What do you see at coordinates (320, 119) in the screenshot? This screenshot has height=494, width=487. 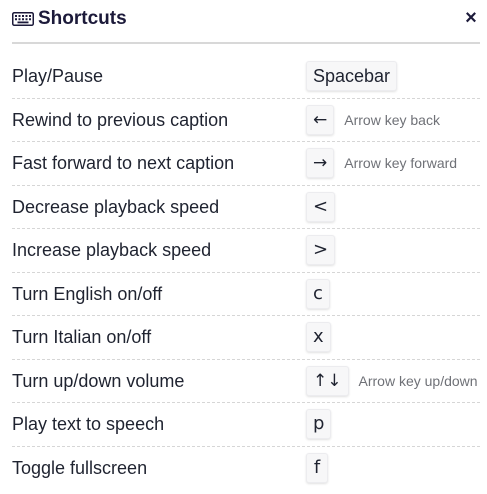 I see `shortcut-key: ←` at bounding box center [320, 119].